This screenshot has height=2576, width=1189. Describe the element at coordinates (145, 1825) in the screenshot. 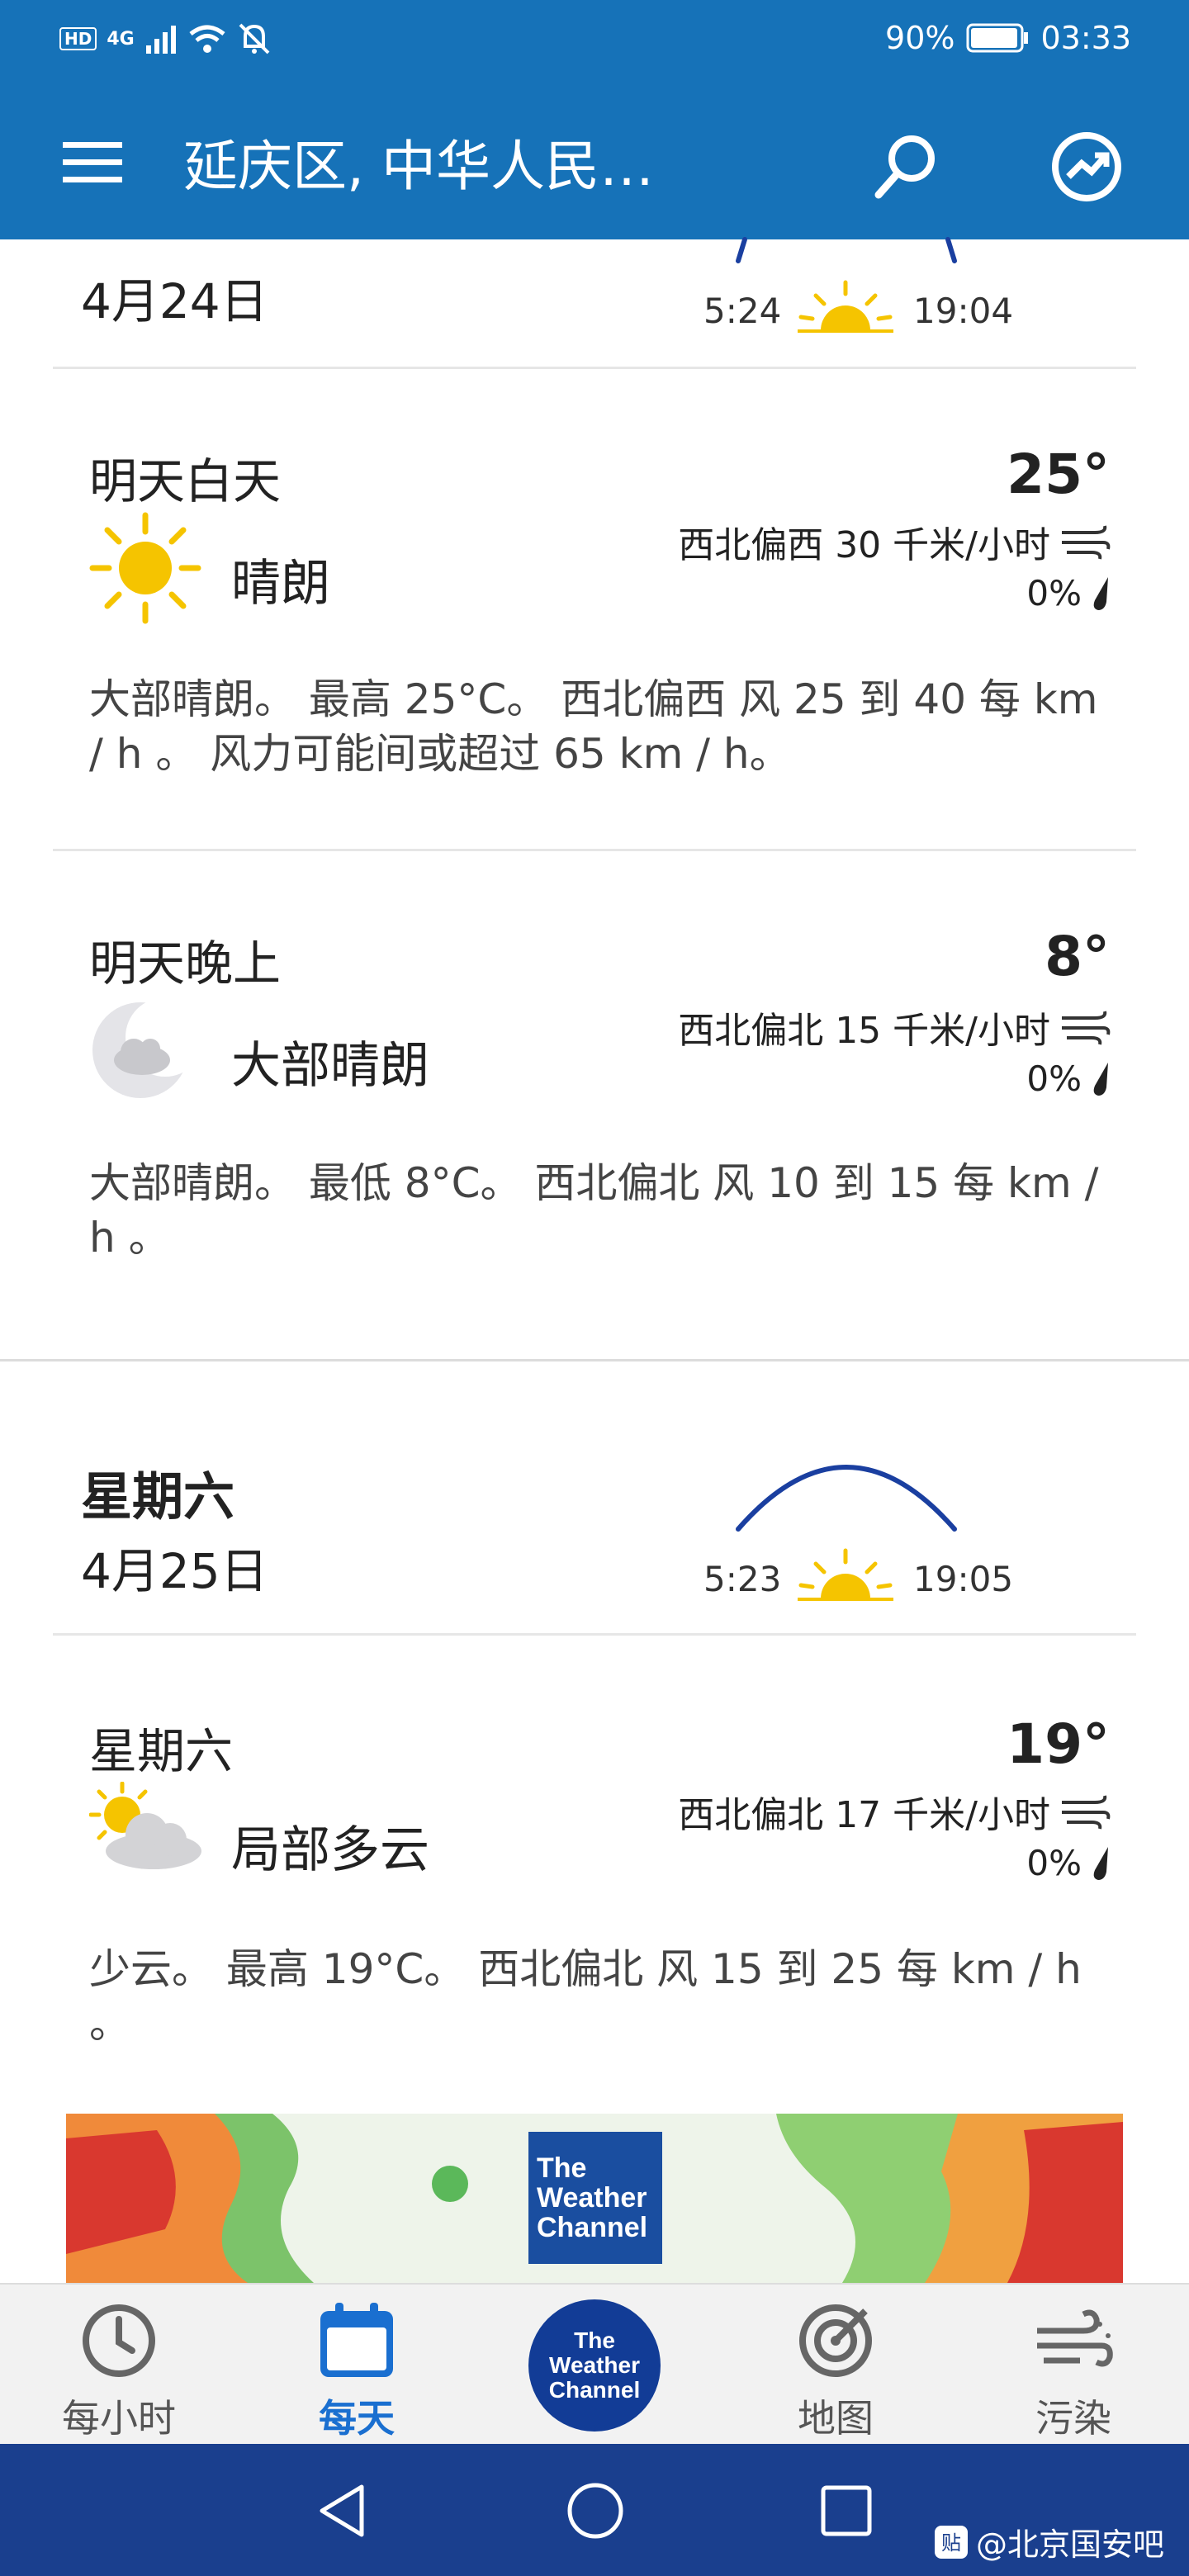

I see `partly-cloudy-icon` at that location.